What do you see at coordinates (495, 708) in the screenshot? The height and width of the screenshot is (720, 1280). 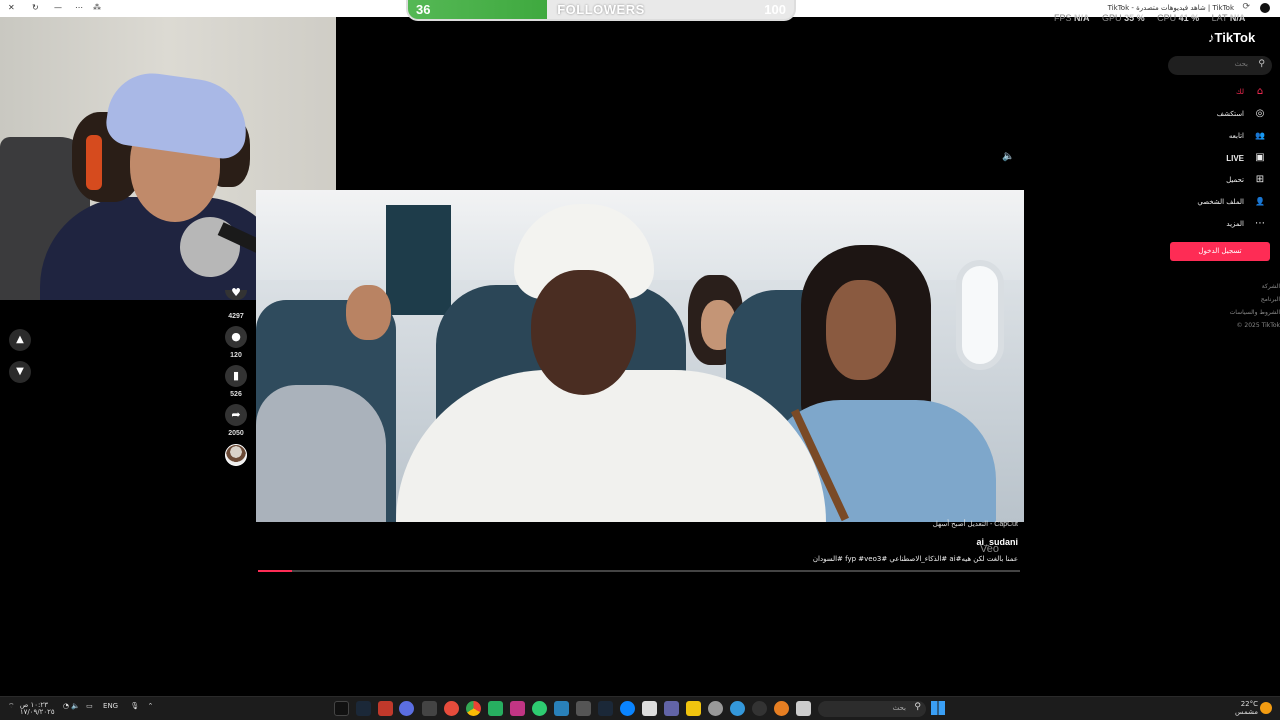 I see `xbox-taskbar-icon` at bounding box center [495, 708].